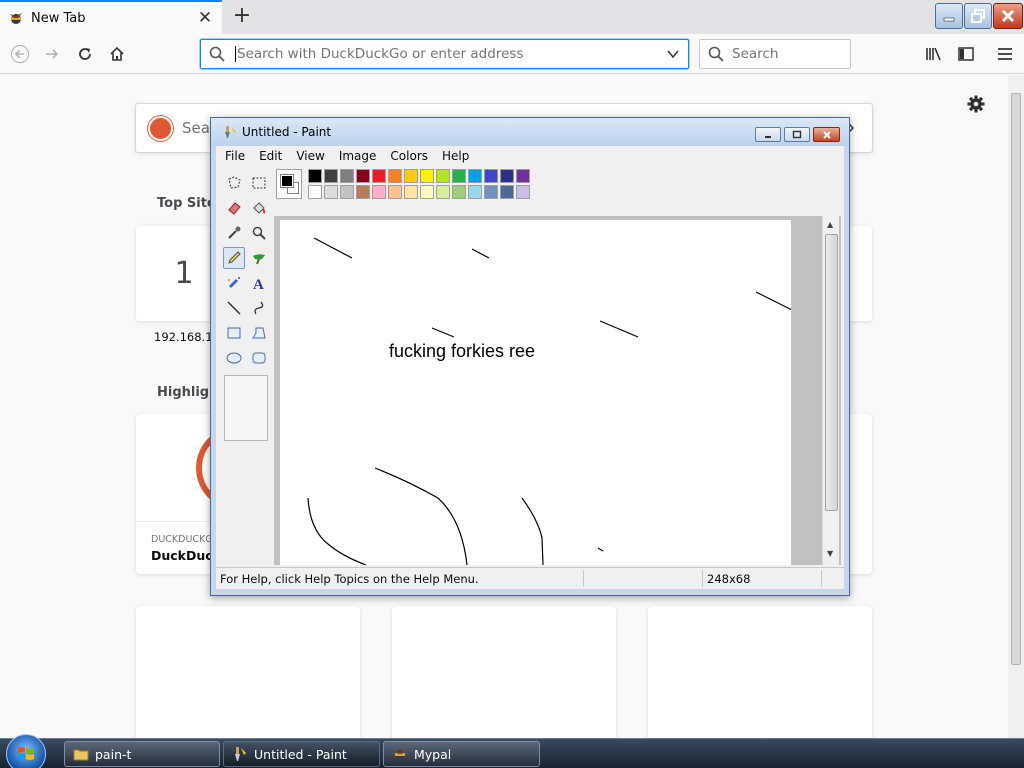 This screenshot has width=1024, height=768. What do you see at coordinates (52, 54) in the screenshot?
I see `forward-button` at bounding box center [52, 54].